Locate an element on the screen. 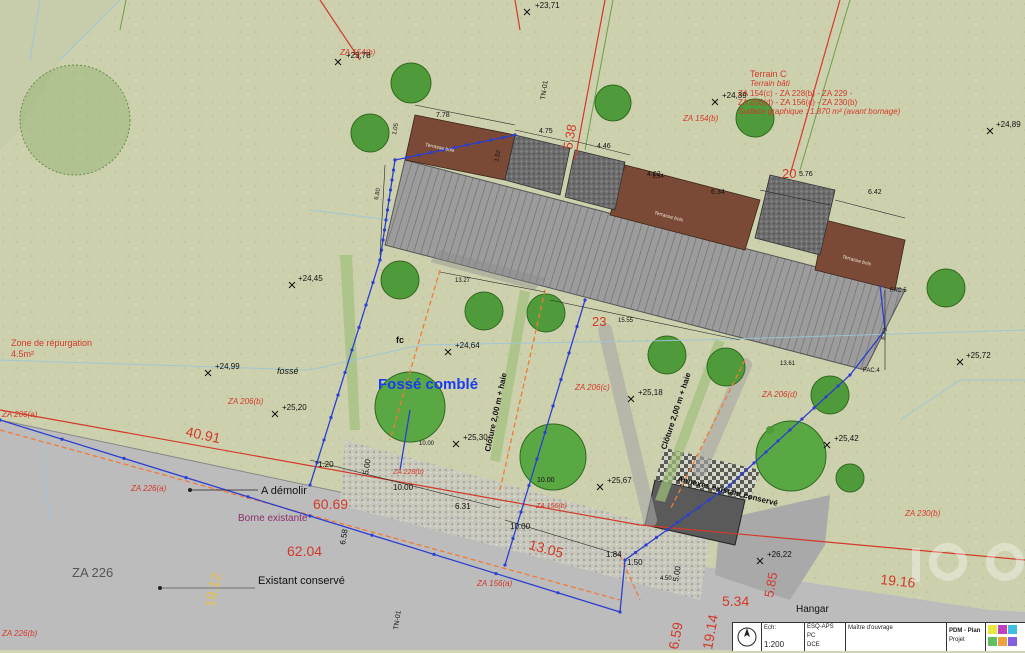 This screenshot has height=653, width=1025. small-dimension: 15.55 is located at coordinates (626, 321).